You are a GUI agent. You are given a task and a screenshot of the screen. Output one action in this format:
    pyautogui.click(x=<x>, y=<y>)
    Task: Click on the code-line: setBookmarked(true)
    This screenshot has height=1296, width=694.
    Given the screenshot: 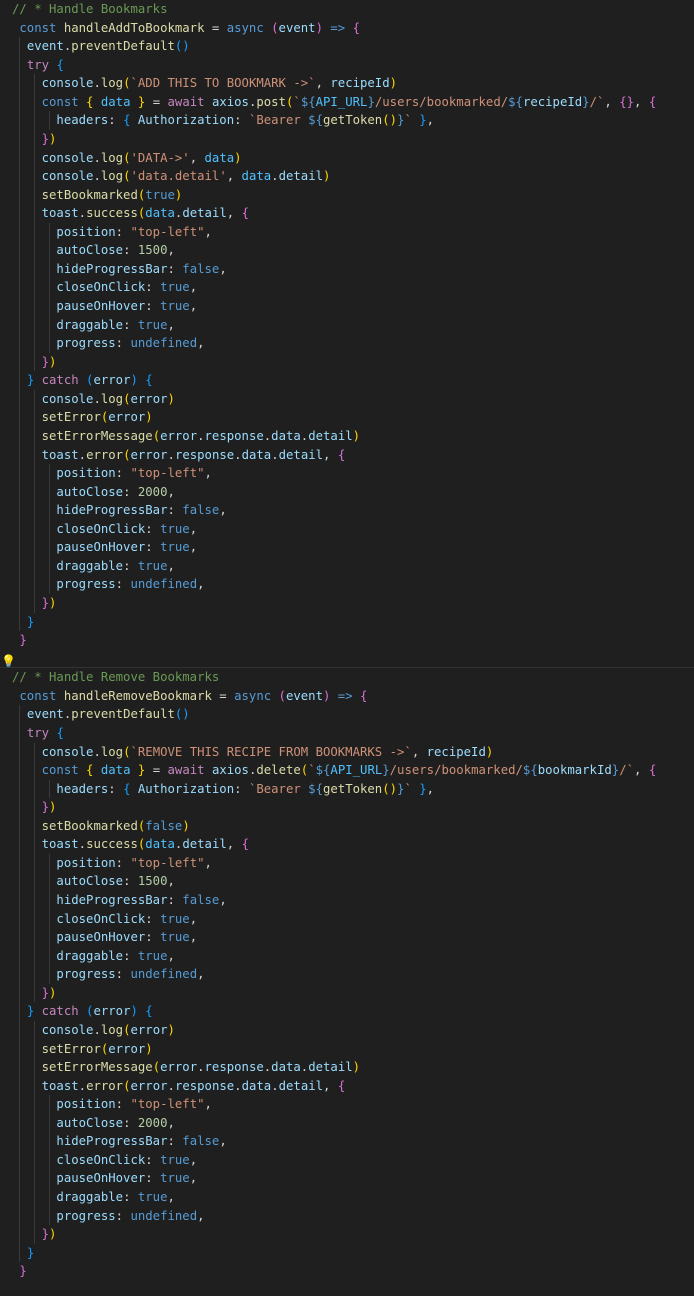 What is the action you would take?
    pyautogui.click(x=347, y=195)
    